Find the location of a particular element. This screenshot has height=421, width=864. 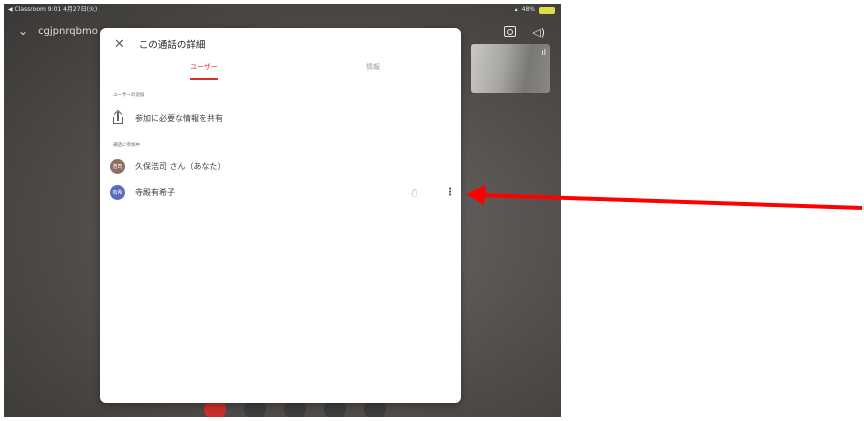

share-icon is located at coordinates (118, 116).